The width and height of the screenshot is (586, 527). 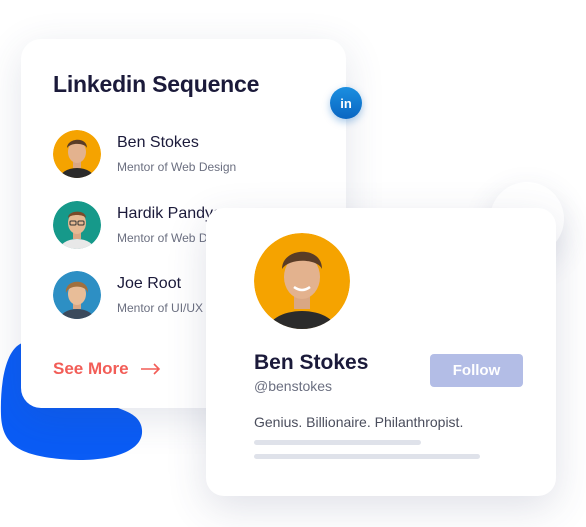 I want to click on person-name: Joe Root, so click(x=149, y=283).